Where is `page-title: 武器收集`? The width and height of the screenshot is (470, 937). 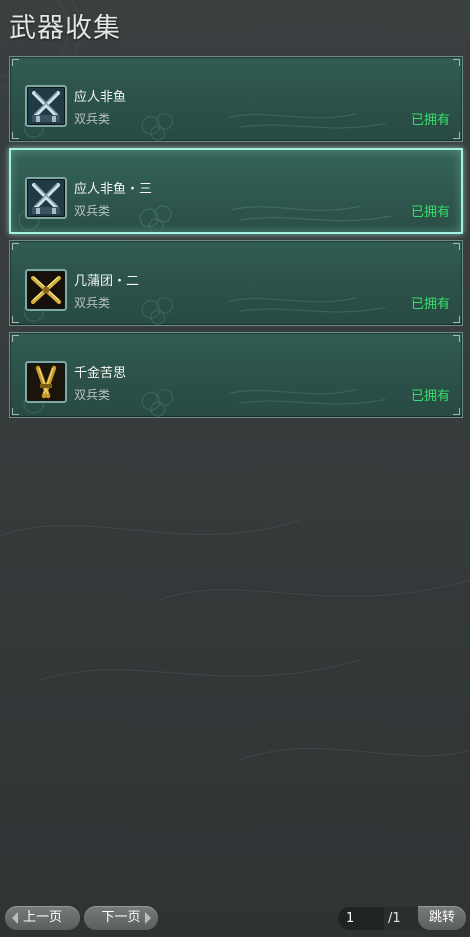
page-title: 武器收集 is located at coordinates (65, 28).